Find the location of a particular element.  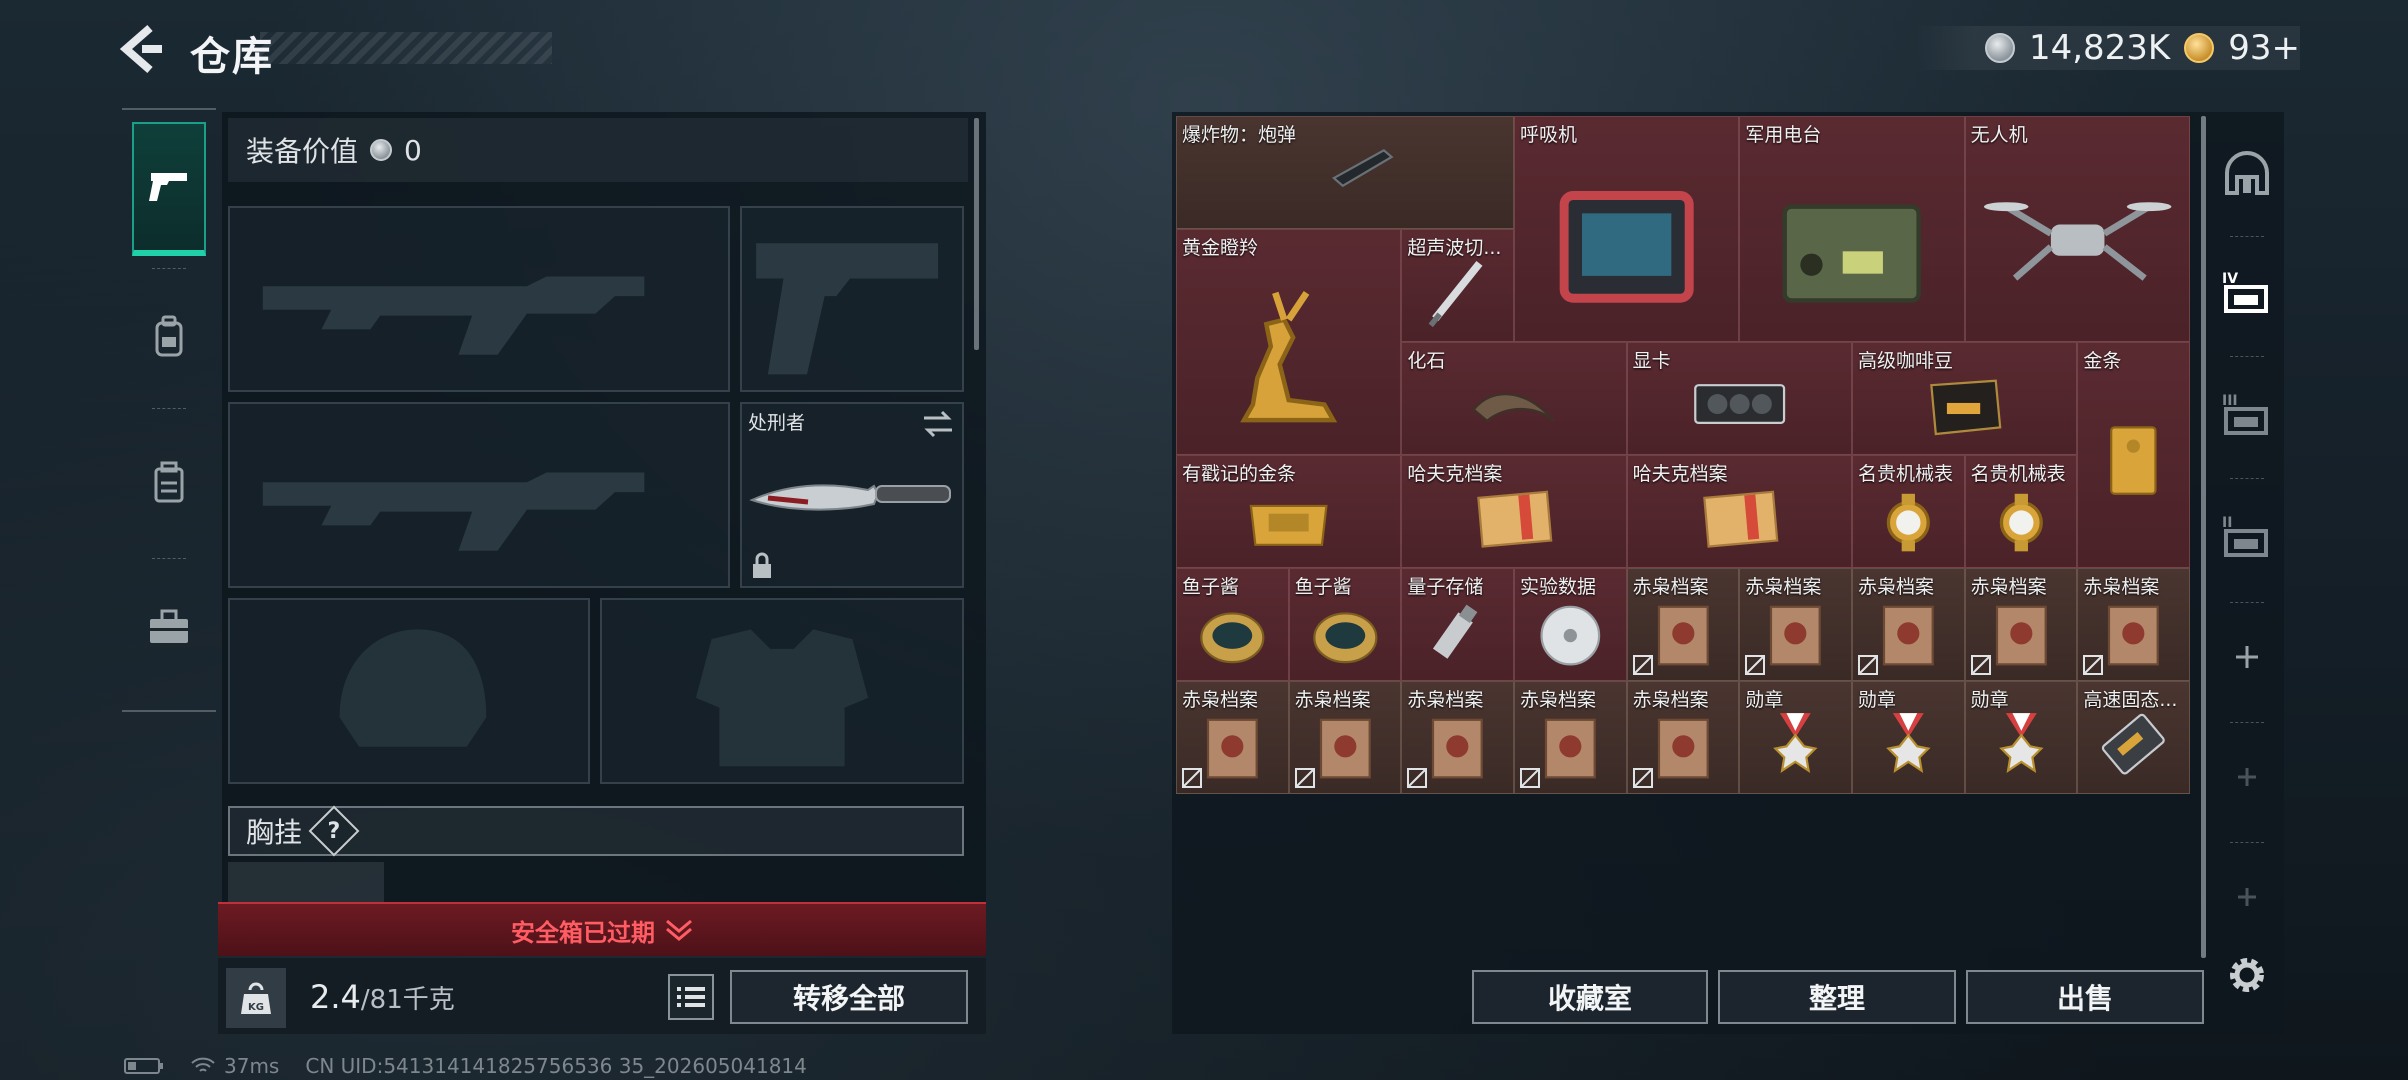

gear-icon is located at coordinates (2247, 975).